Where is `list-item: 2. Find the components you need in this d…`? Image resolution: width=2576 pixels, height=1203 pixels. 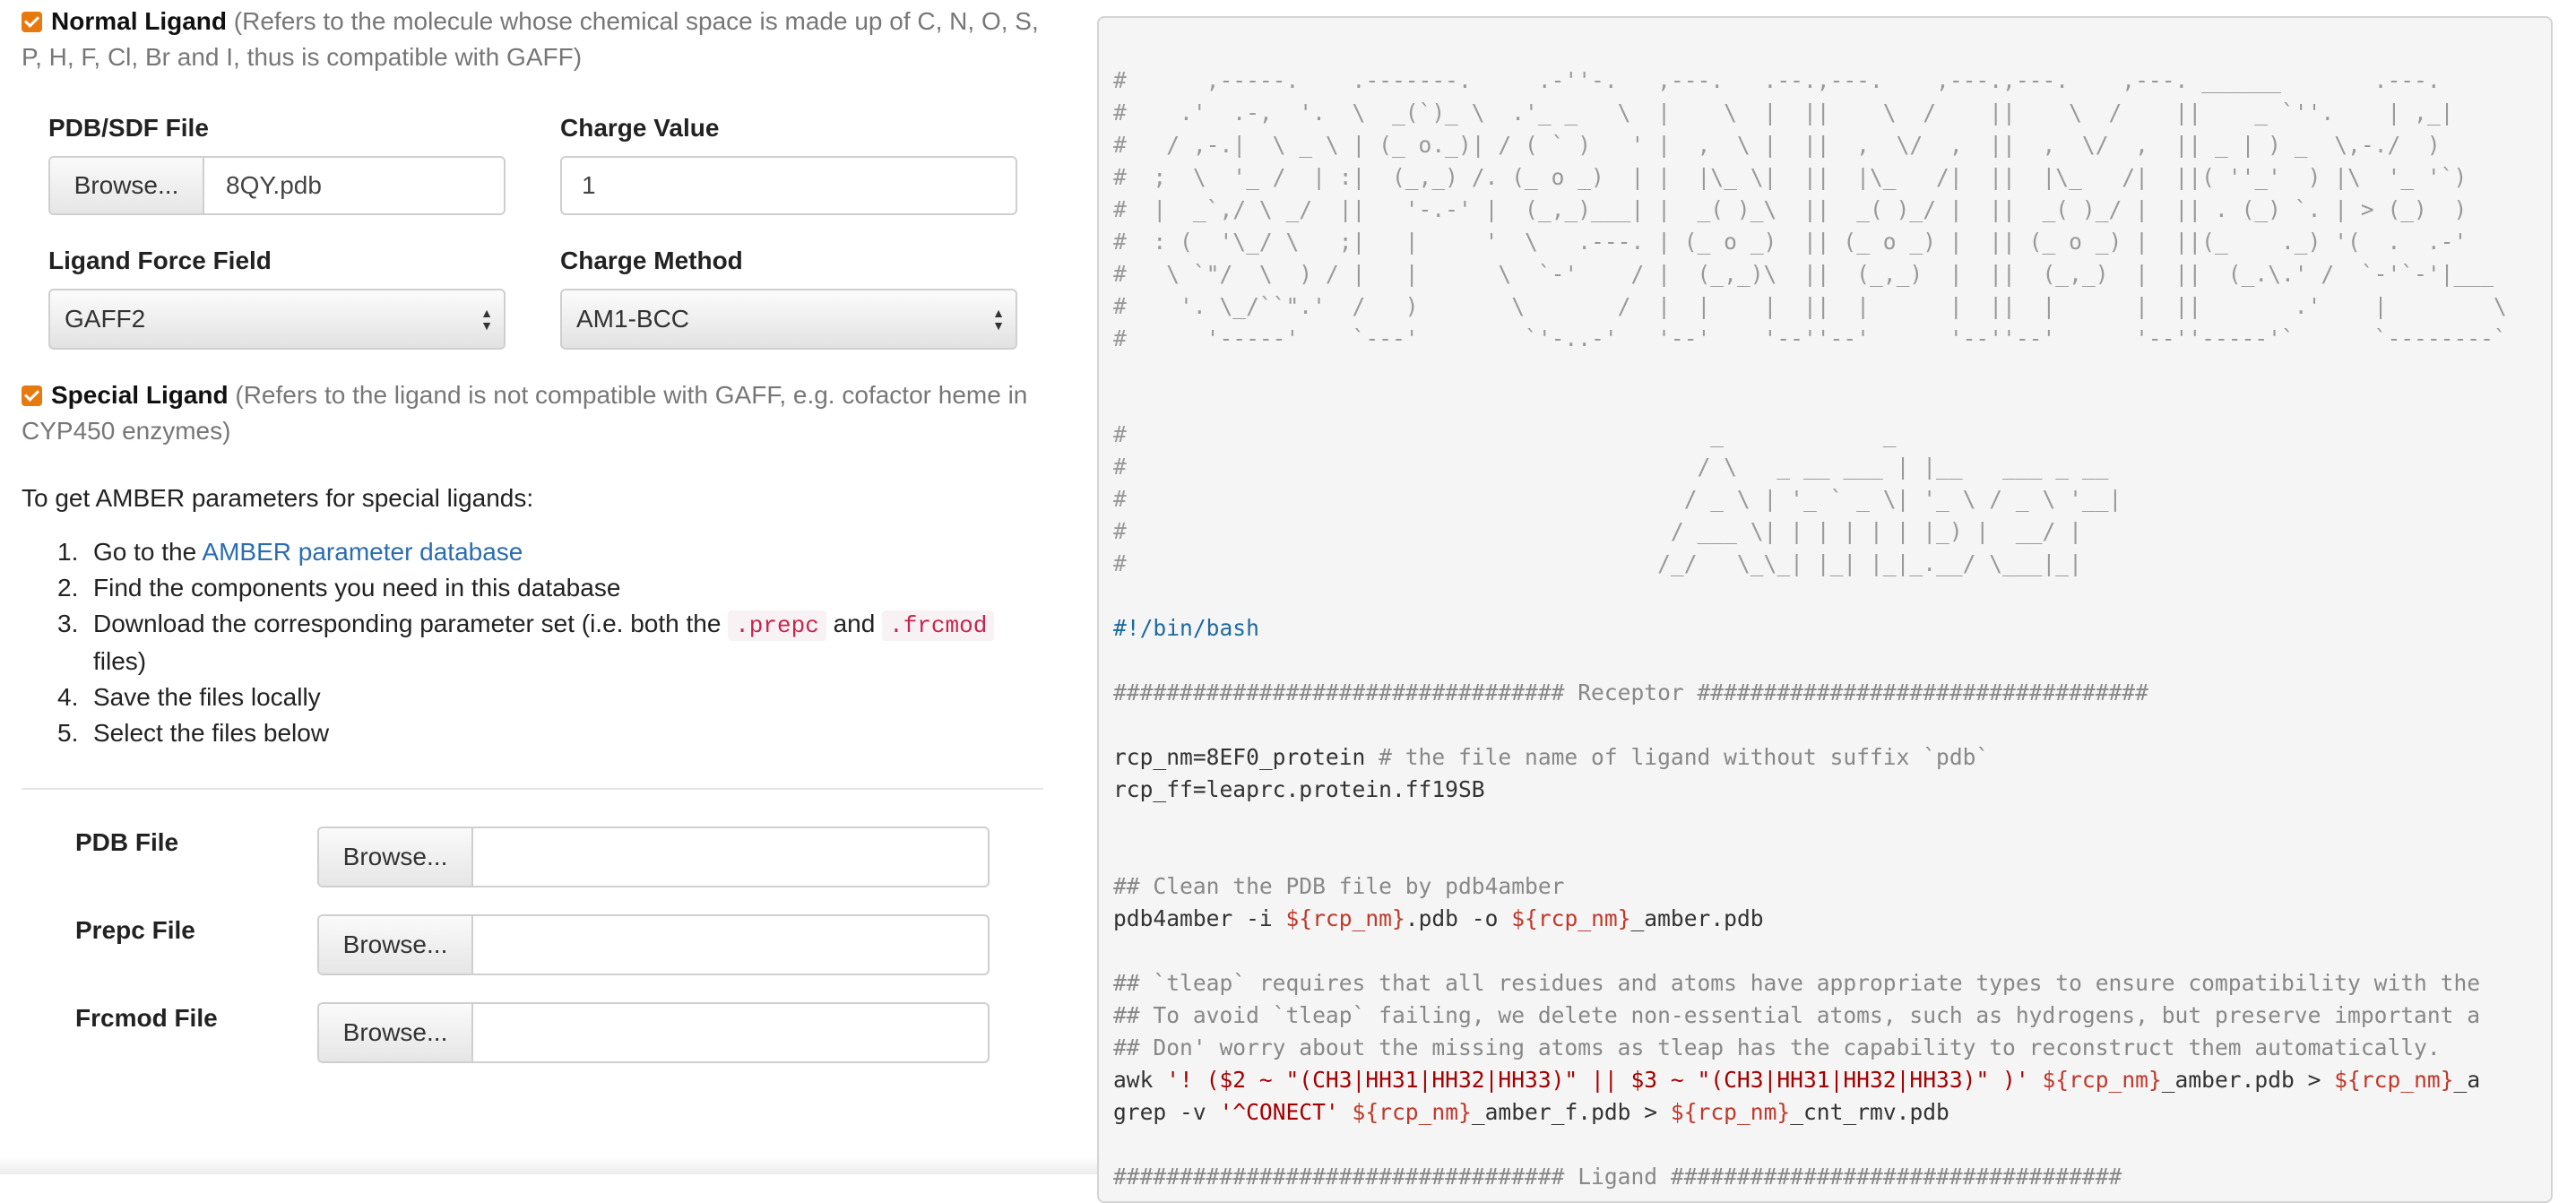
list-item: 2. Find the components you need in this d… is located at coordinates (339, 588).